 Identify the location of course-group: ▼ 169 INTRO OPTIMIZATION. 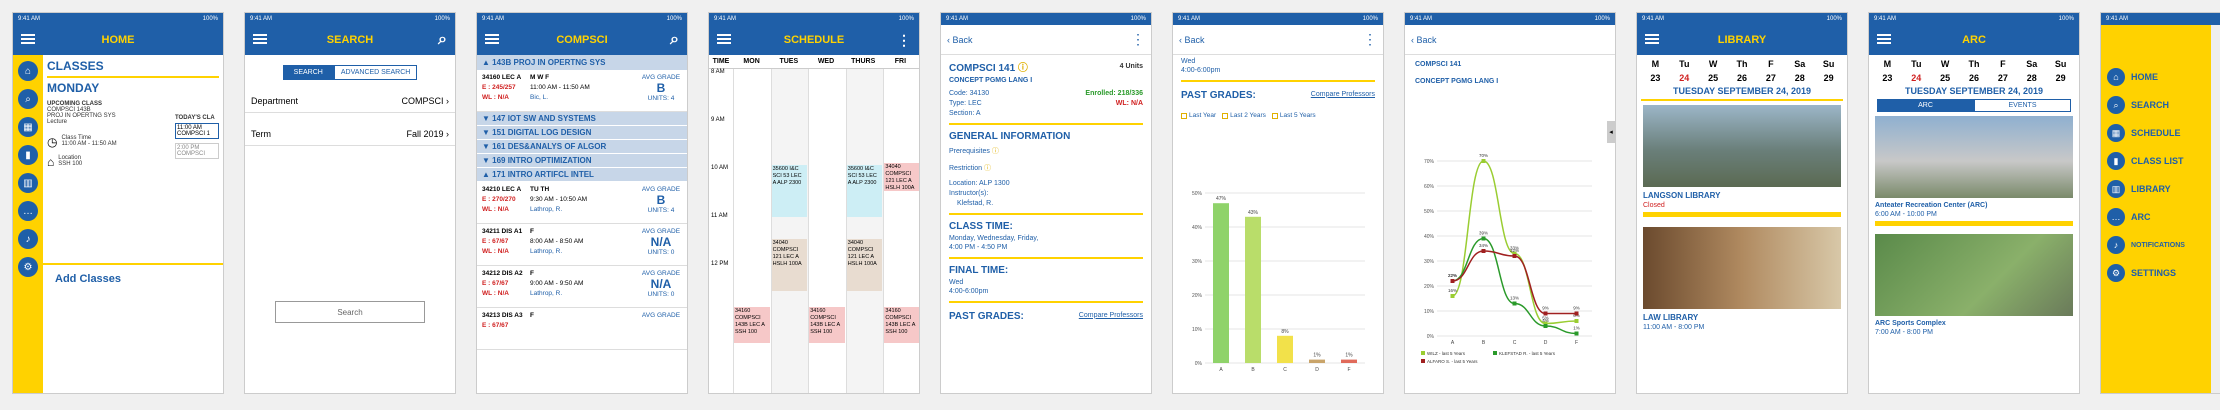
(582, 161).